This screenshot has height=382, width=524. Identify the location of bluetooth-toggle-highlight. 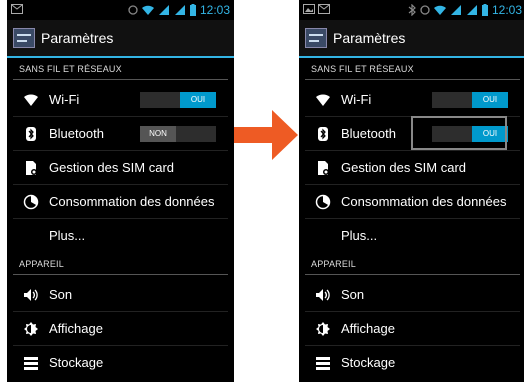
(459, 133).